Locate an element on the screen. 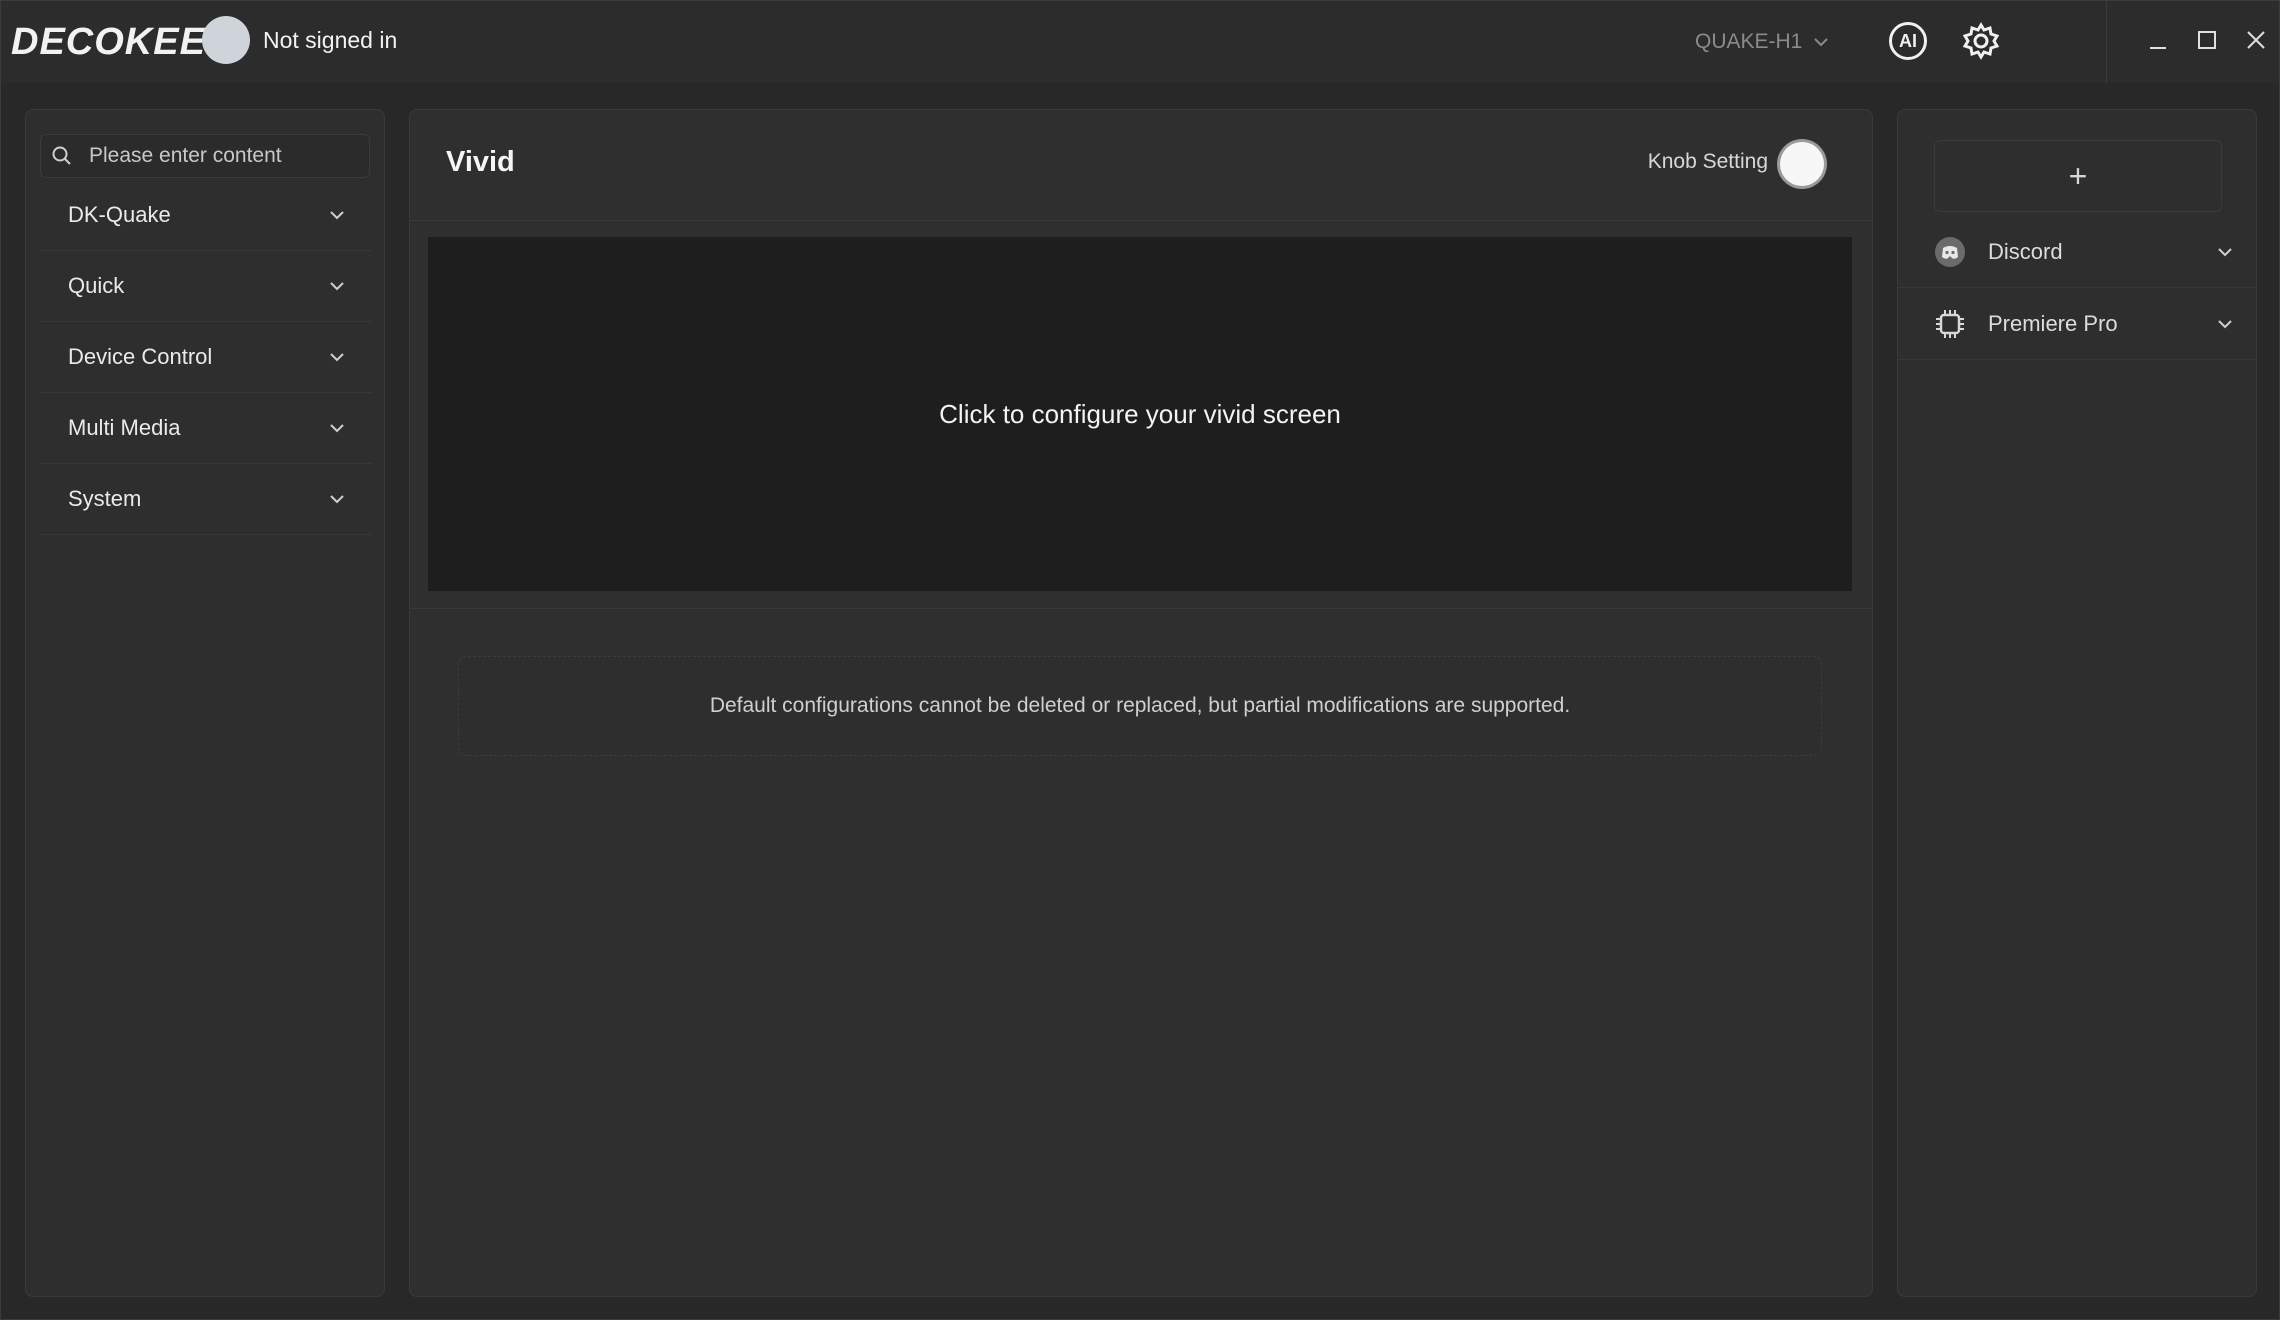  search-input is located at coordinates (219, 156).